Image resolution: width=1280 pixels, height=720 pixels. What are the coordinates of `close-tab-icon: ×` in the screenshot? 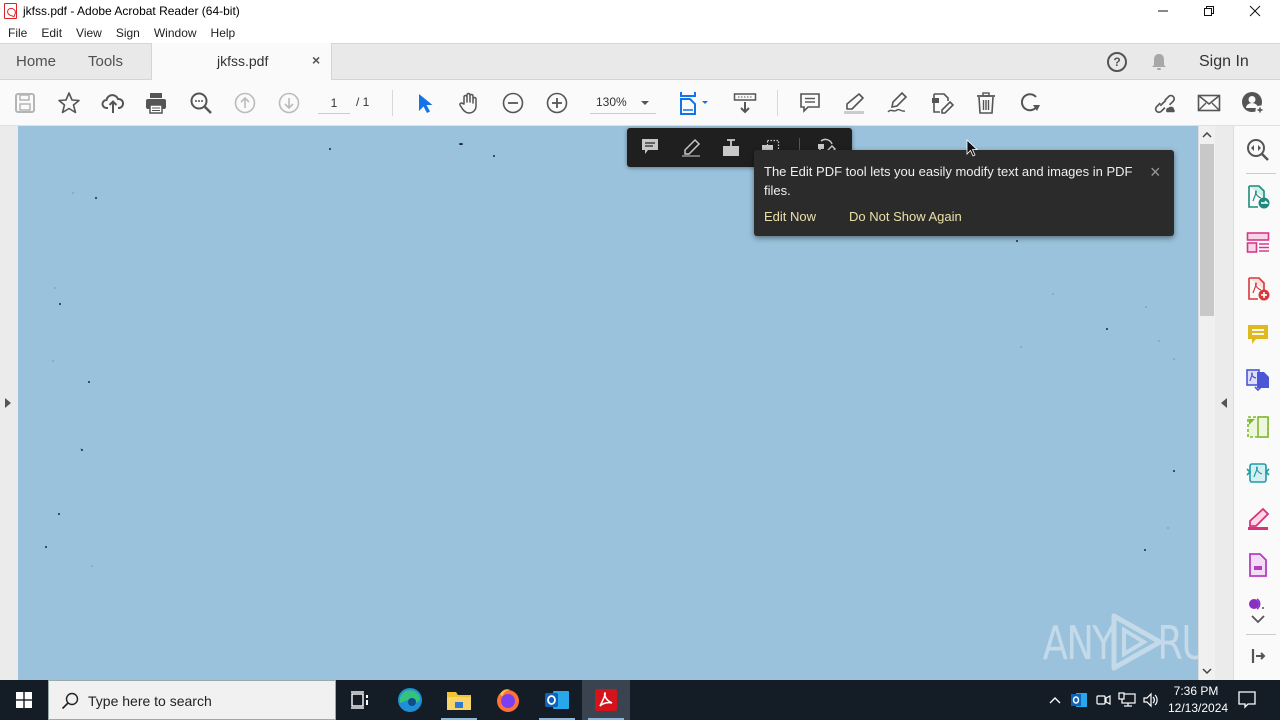 It's located at (316, 60).